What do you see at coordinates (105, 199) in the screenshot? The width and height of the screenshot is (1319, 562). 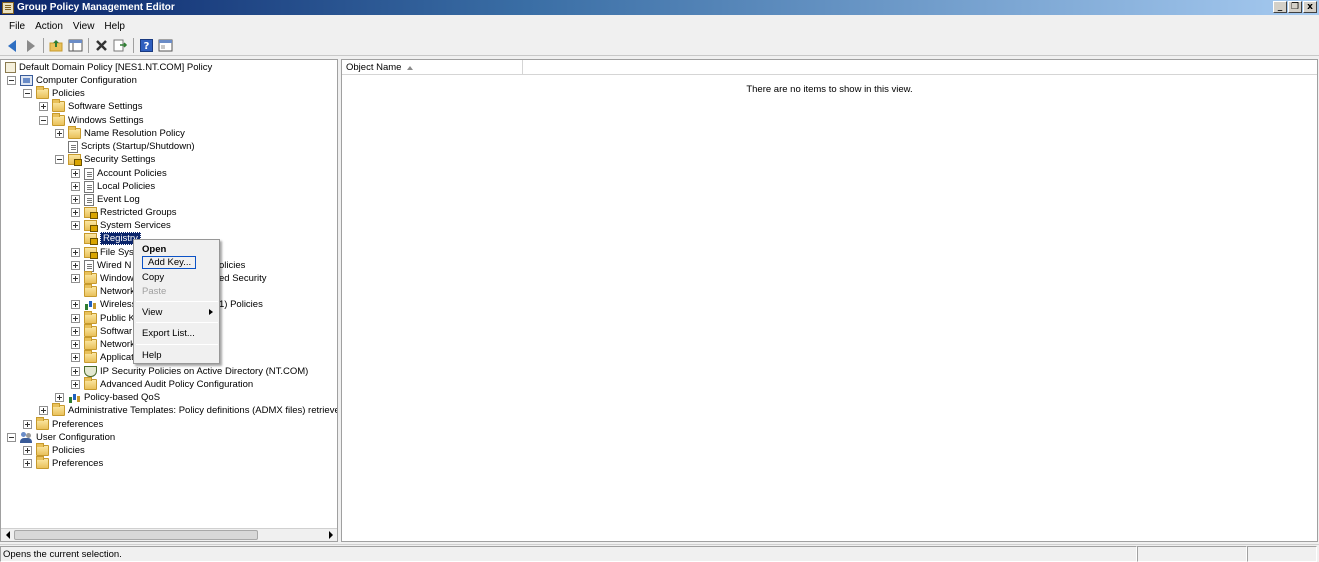 I see `tree-node-event-log: Event Log` at bounding box center [105, 199].